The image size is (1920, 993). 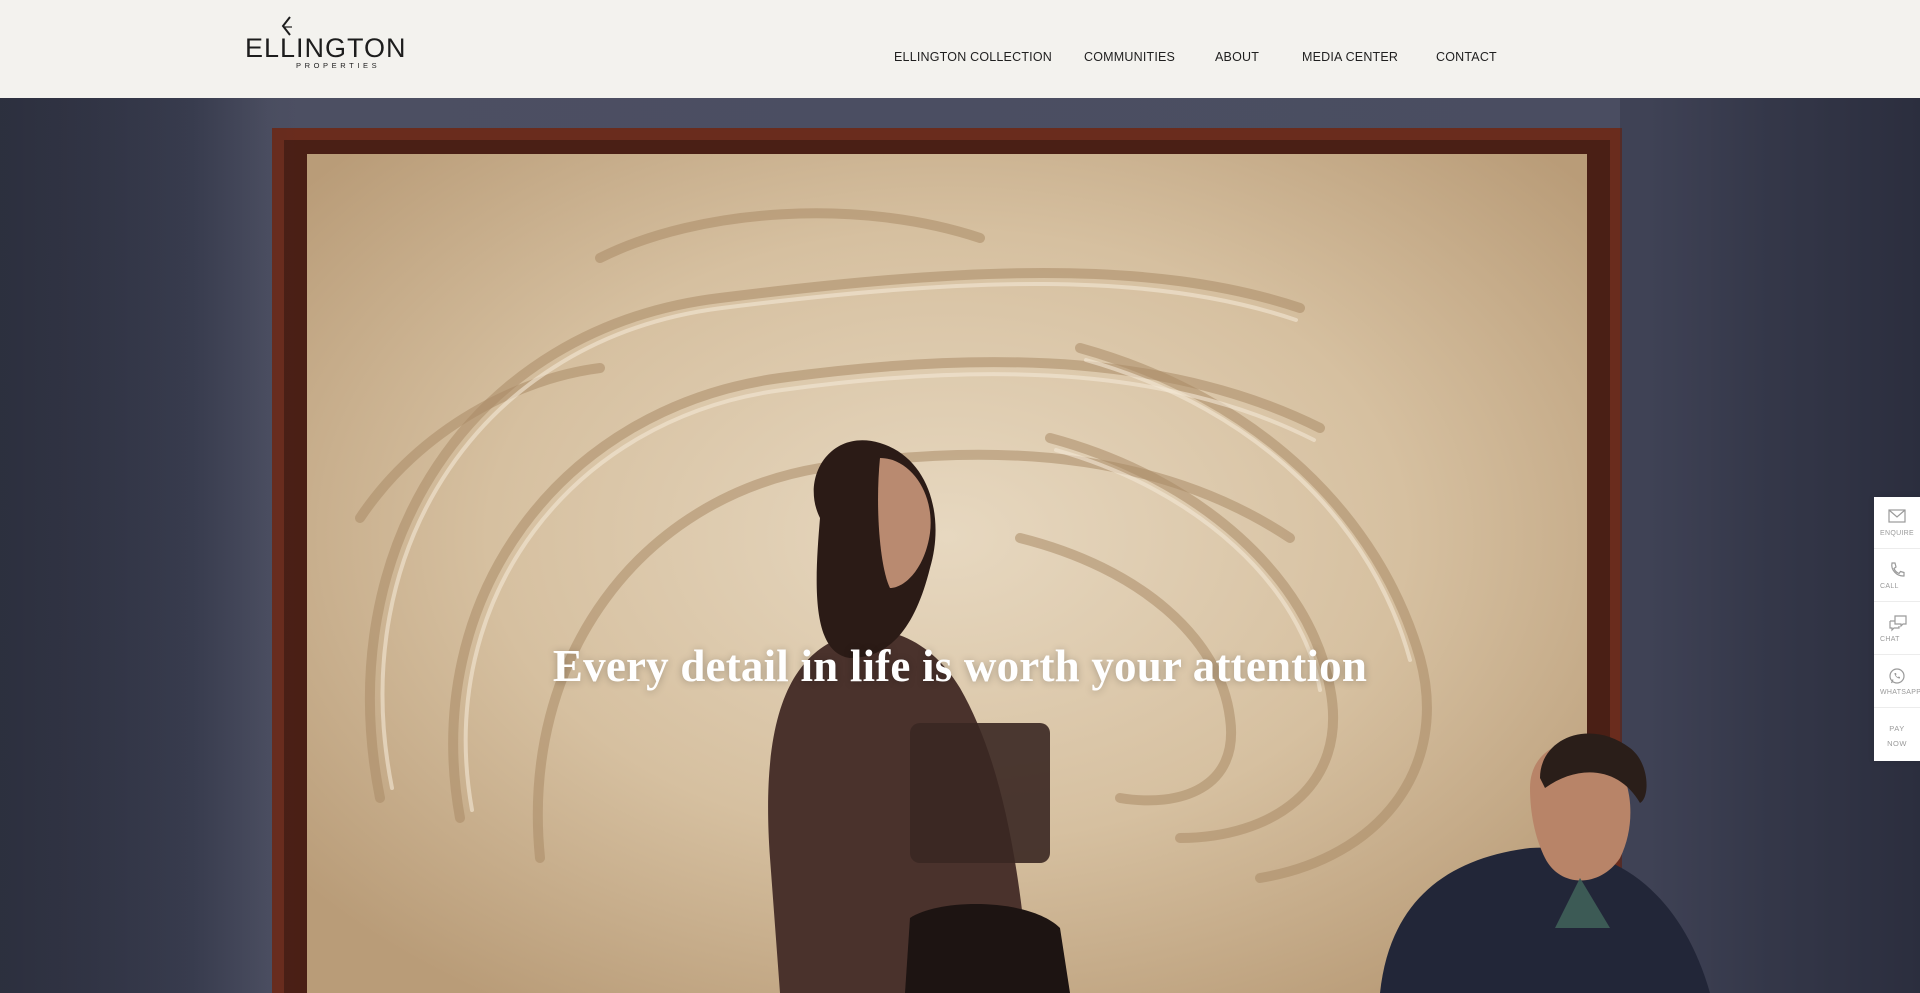 I want to click on pay-now-label: PAY NOW, so click(x=1897, y=736).